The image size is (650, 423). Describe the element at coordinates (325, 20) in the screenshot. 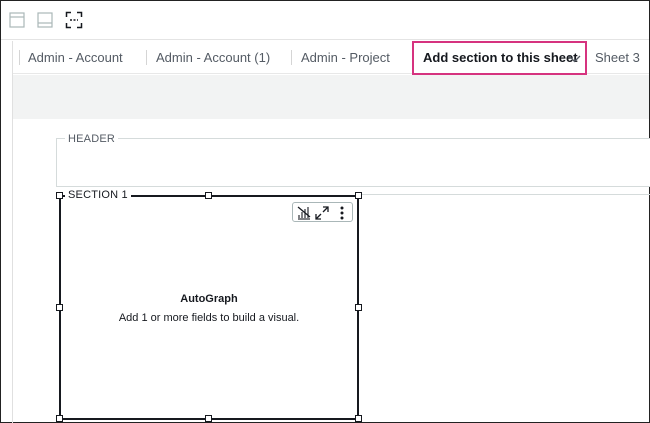

I see `top-toolbar` at that location.